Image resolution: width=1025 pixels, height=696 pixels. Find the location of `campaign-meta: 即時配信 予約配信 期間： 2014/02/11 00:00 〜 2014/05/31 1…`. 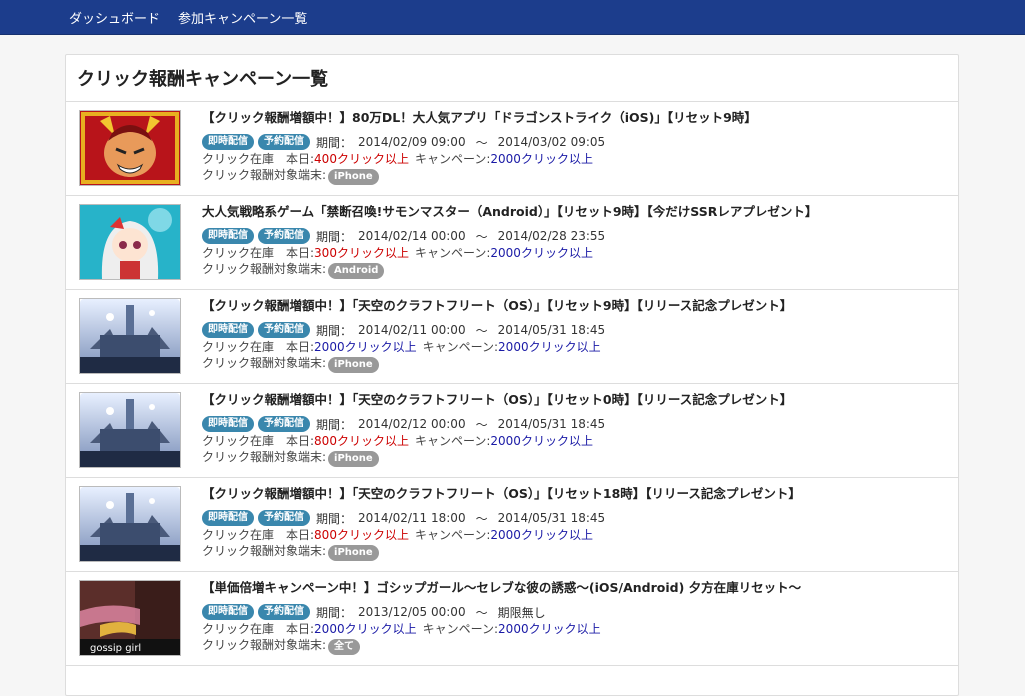

campaign-meta: 即時配信 予約配信 期間： 2014/02/11 00:00 〜 2014/05/31 1… is located at coordinates (575, 330).